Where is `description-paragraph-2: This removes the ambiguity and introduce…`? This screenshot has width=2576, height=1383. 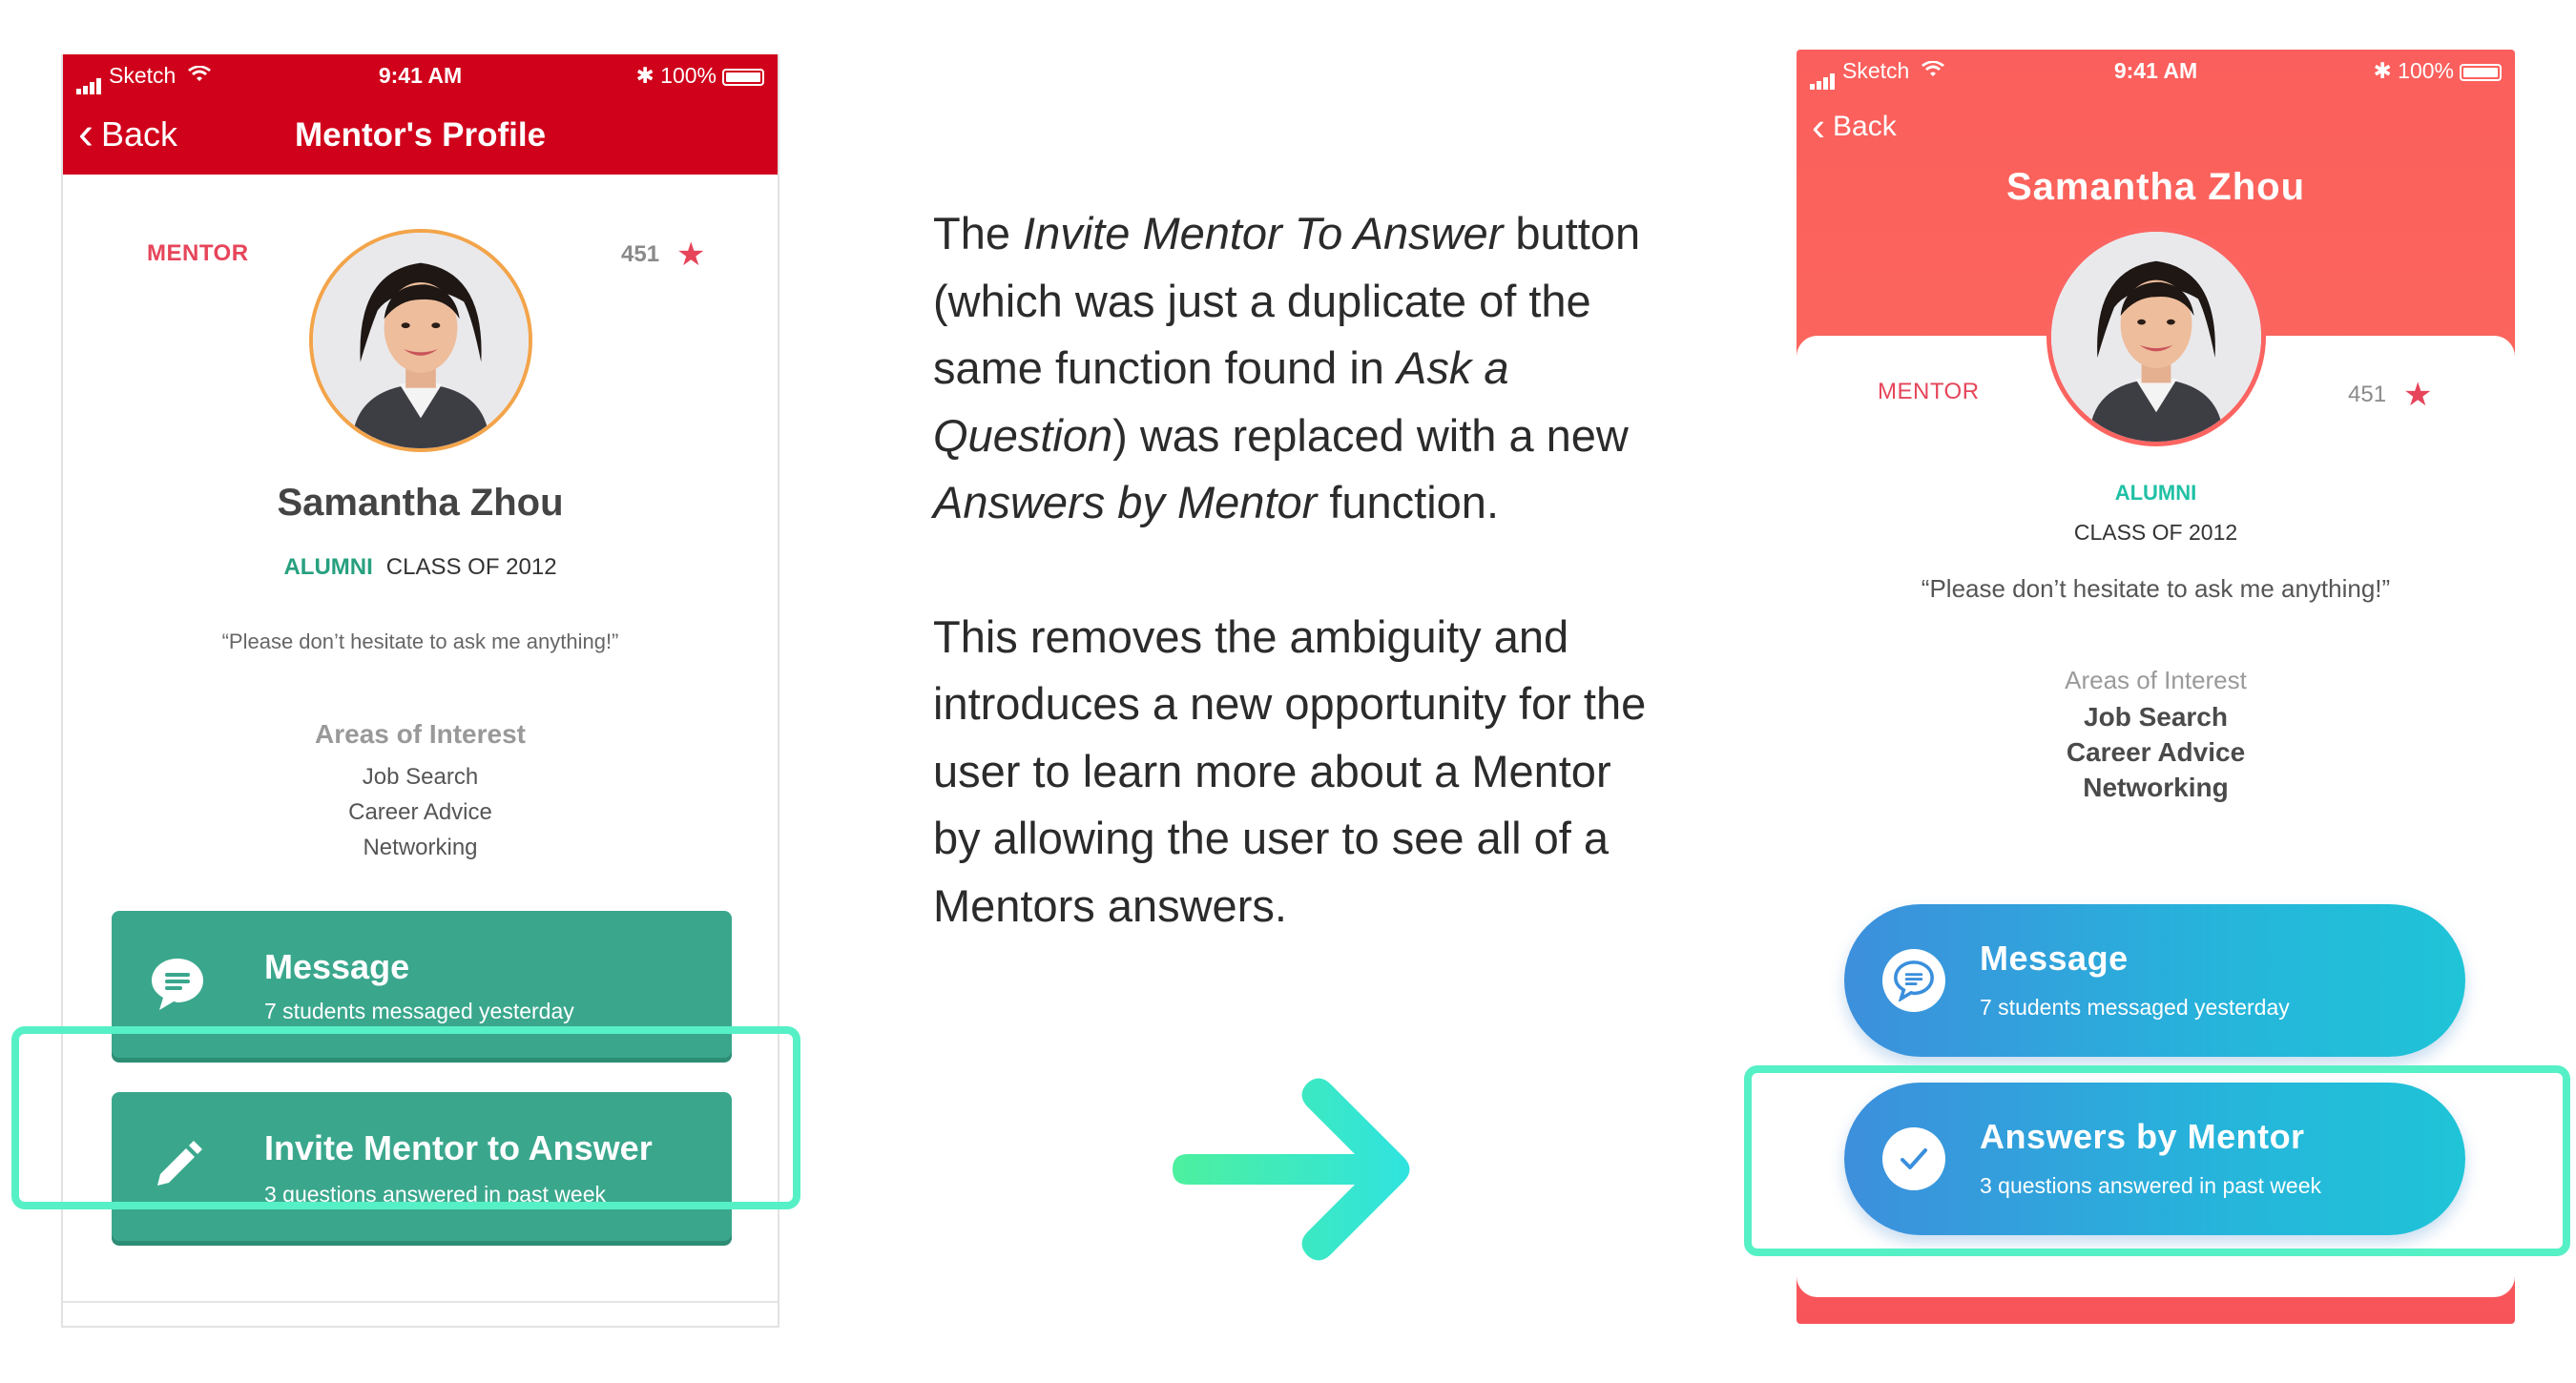 description-paragraph-2: This removes the ambiguity and introduce… is located at coordinates (1290, 770).